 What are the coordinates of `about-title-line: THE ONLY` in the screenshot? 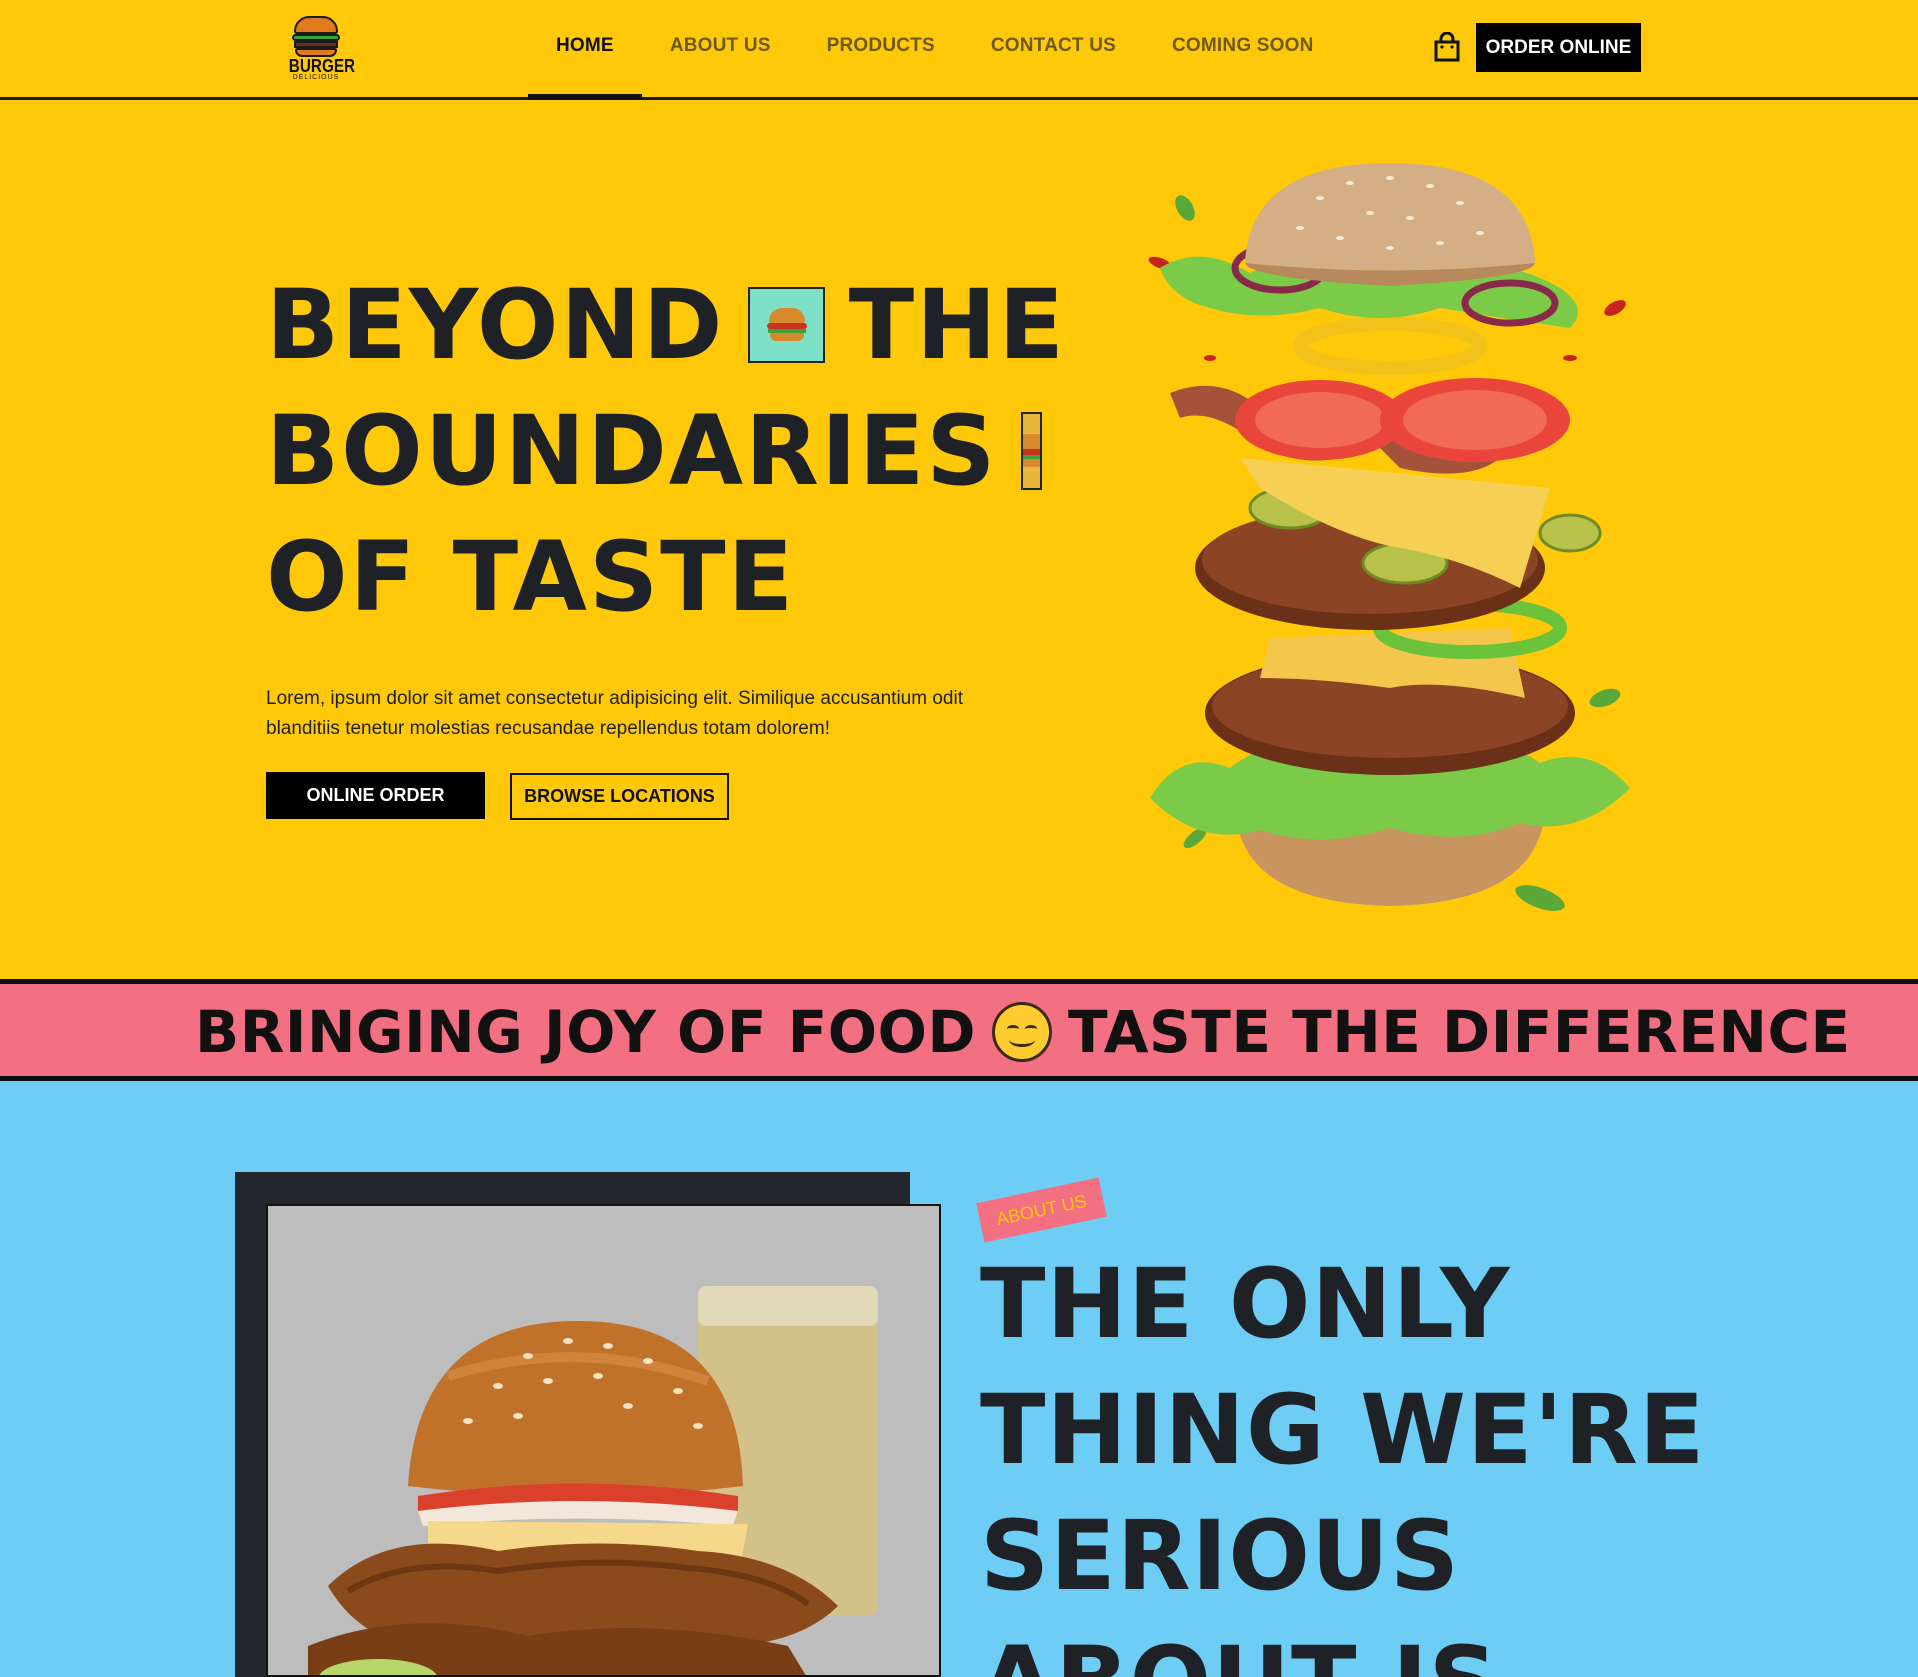 It's located at (1245, 1304).